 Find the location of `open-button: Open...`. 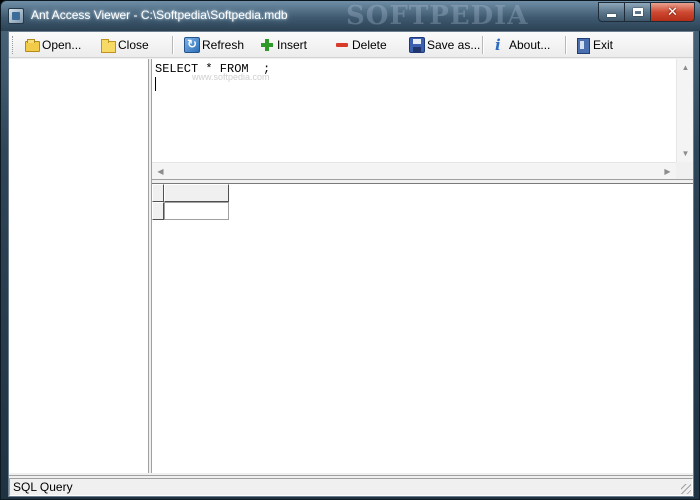

open-button: Open... is located at coordinates (52, 45).